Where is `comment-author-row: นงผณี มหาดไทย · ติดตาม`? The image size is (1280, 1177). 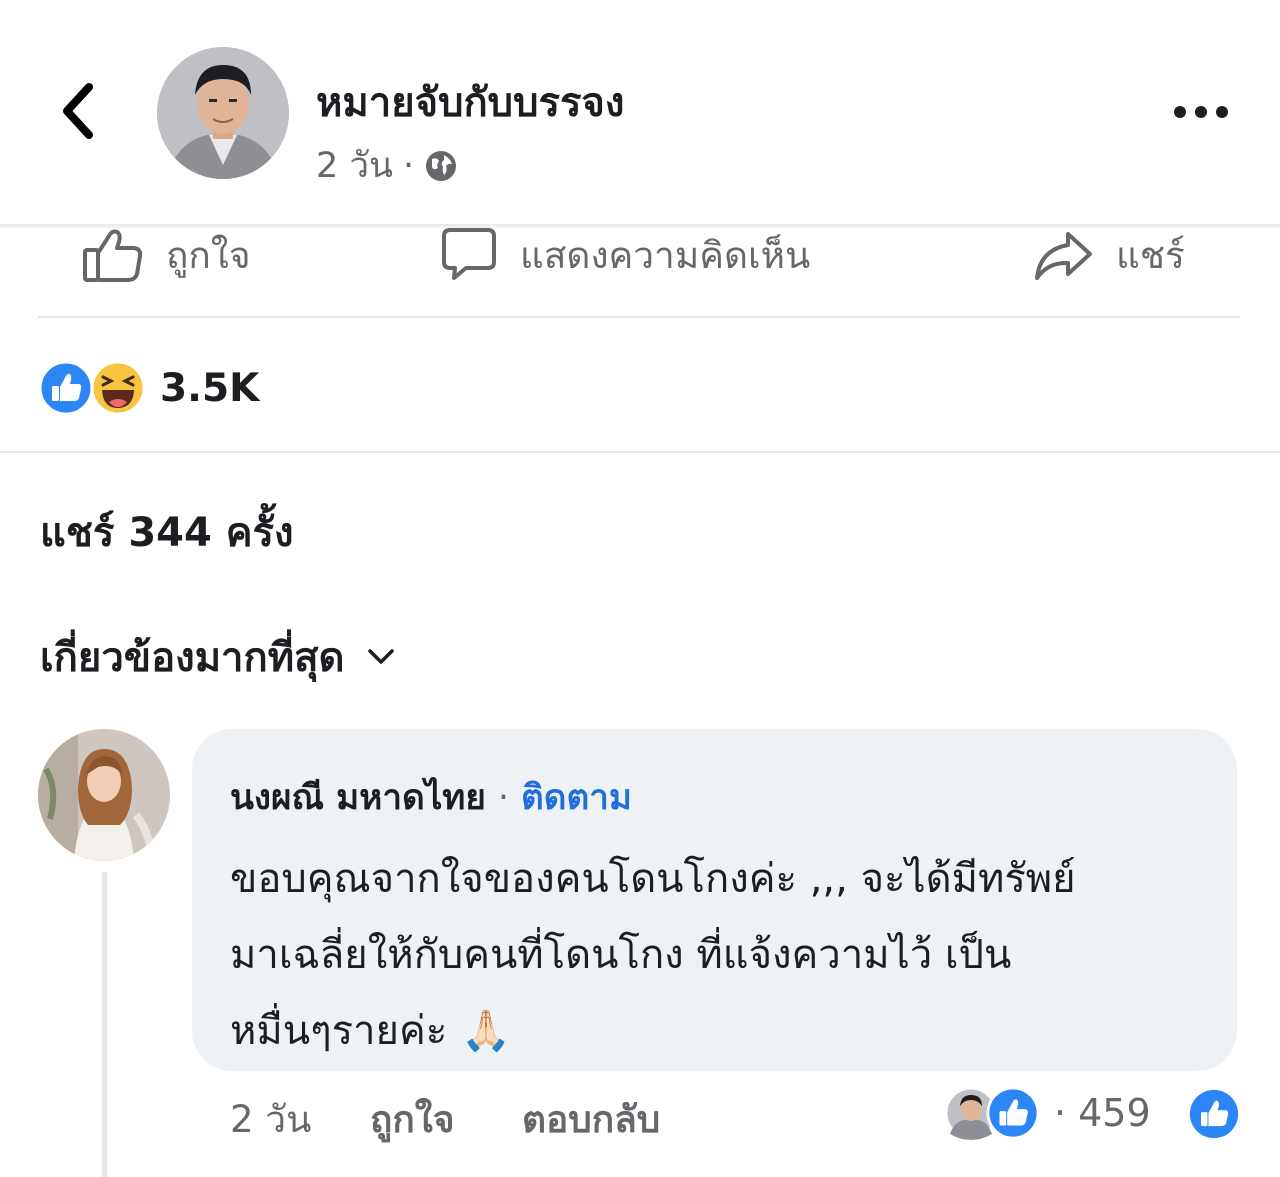
comment-author-row: นงผณี มหาดไทย · ติดตาม is located at coordinates (431, 797).